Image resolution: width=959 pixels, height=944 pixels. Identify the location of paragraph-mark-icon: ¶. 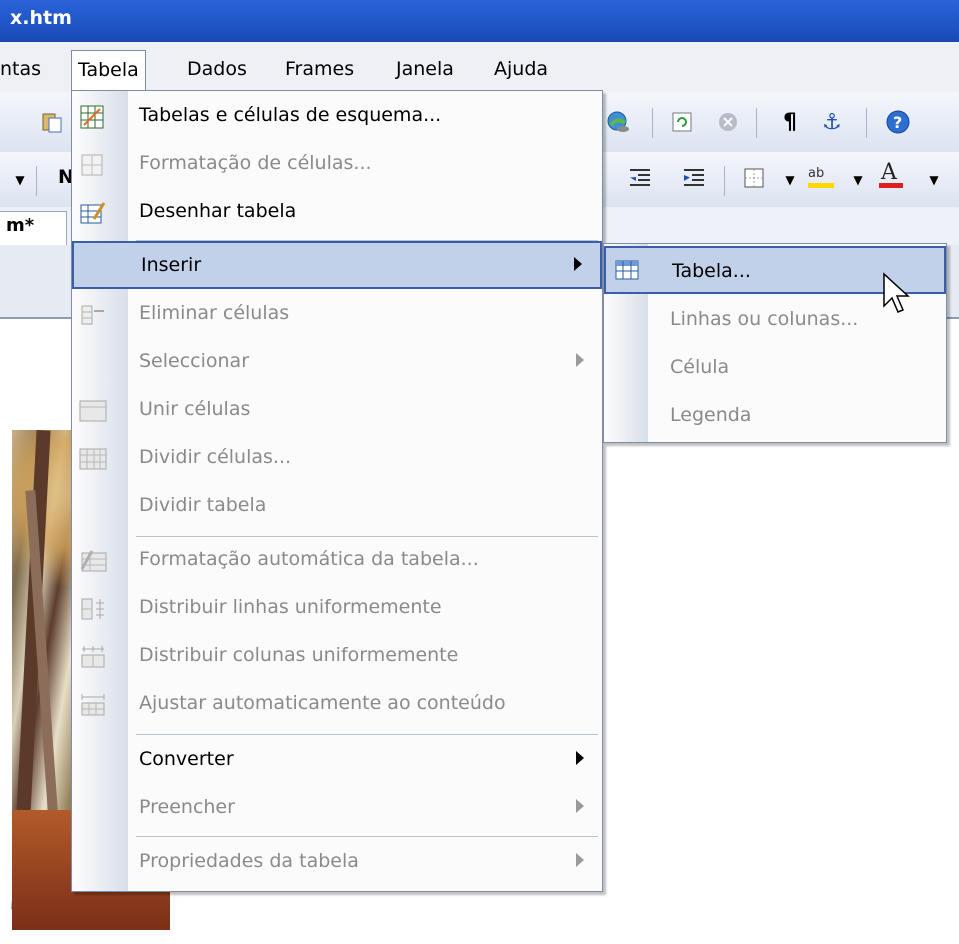
(790, 122).